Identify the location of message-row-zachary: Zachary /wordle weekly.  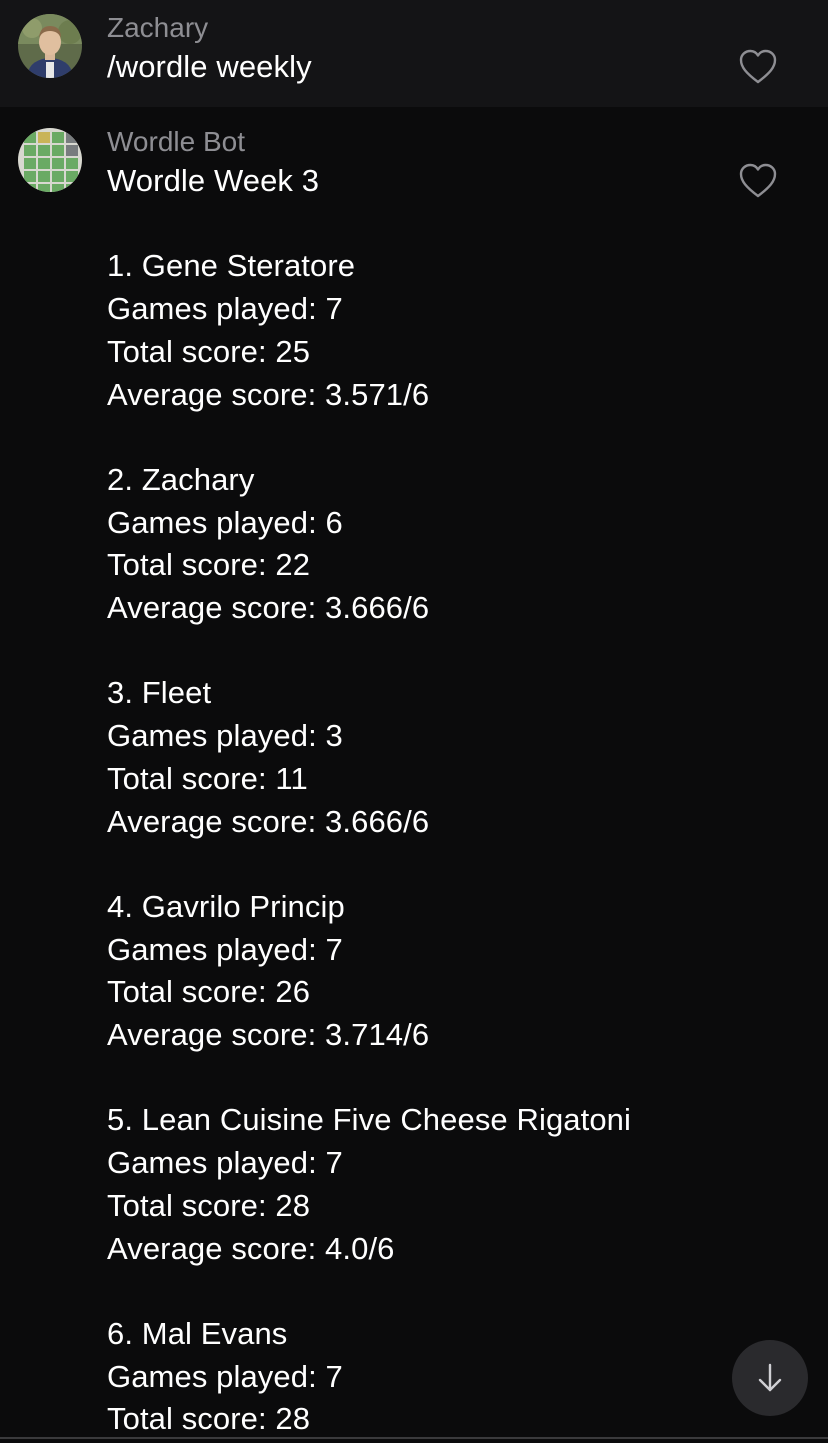
(414, 53).